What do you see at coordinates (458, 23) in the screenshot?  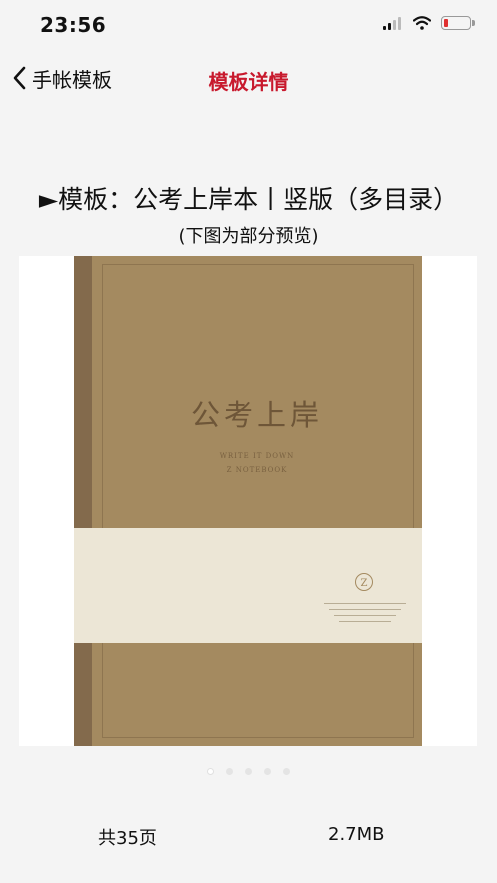 I see `battery-icon` at bounding box center [458, 23].